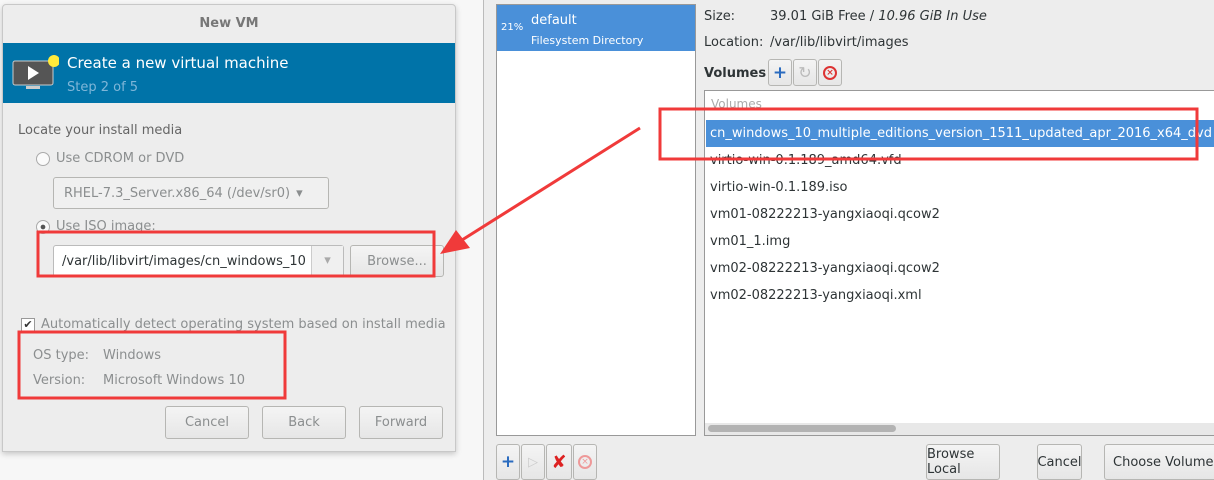 The width and height of the screenshot is (1214, 480). What do you see at coordinates (455, 242) in the screenshot?
I see `arrow-head` at bounding box center [455, 242].